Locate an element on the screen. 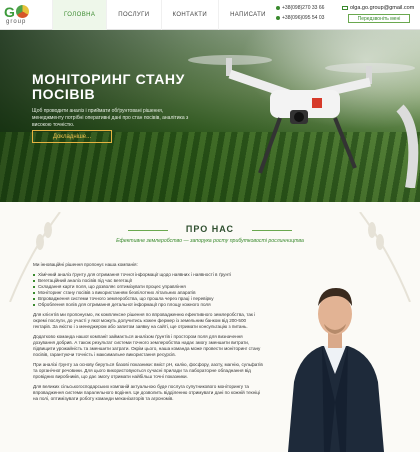 This screenshot has height=452, width=420. logo-subtitle: group is located at coordinates (16, 22).